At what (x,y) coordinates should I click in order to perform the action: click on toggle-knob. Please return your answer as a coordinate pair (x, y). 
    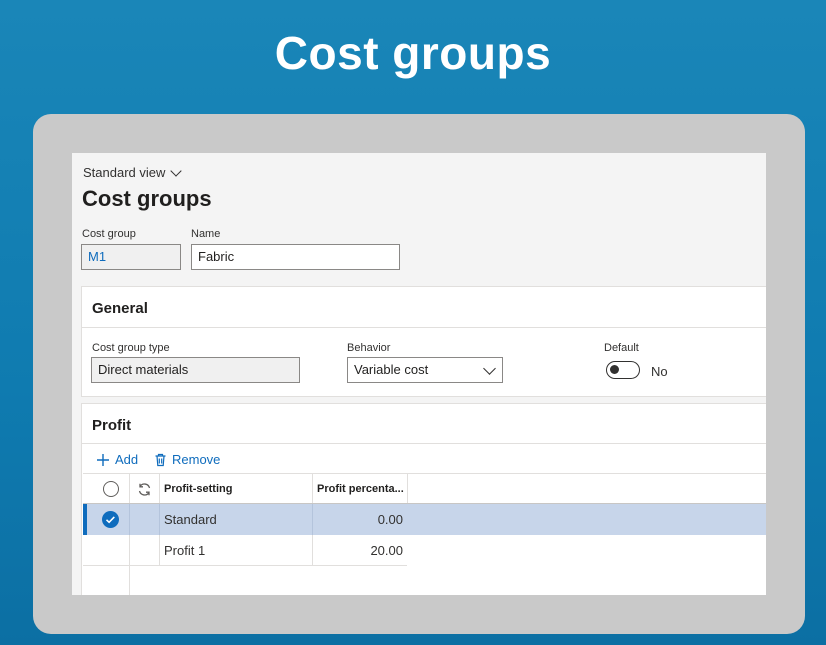
    Looking at the image, I should click on (614, 369).